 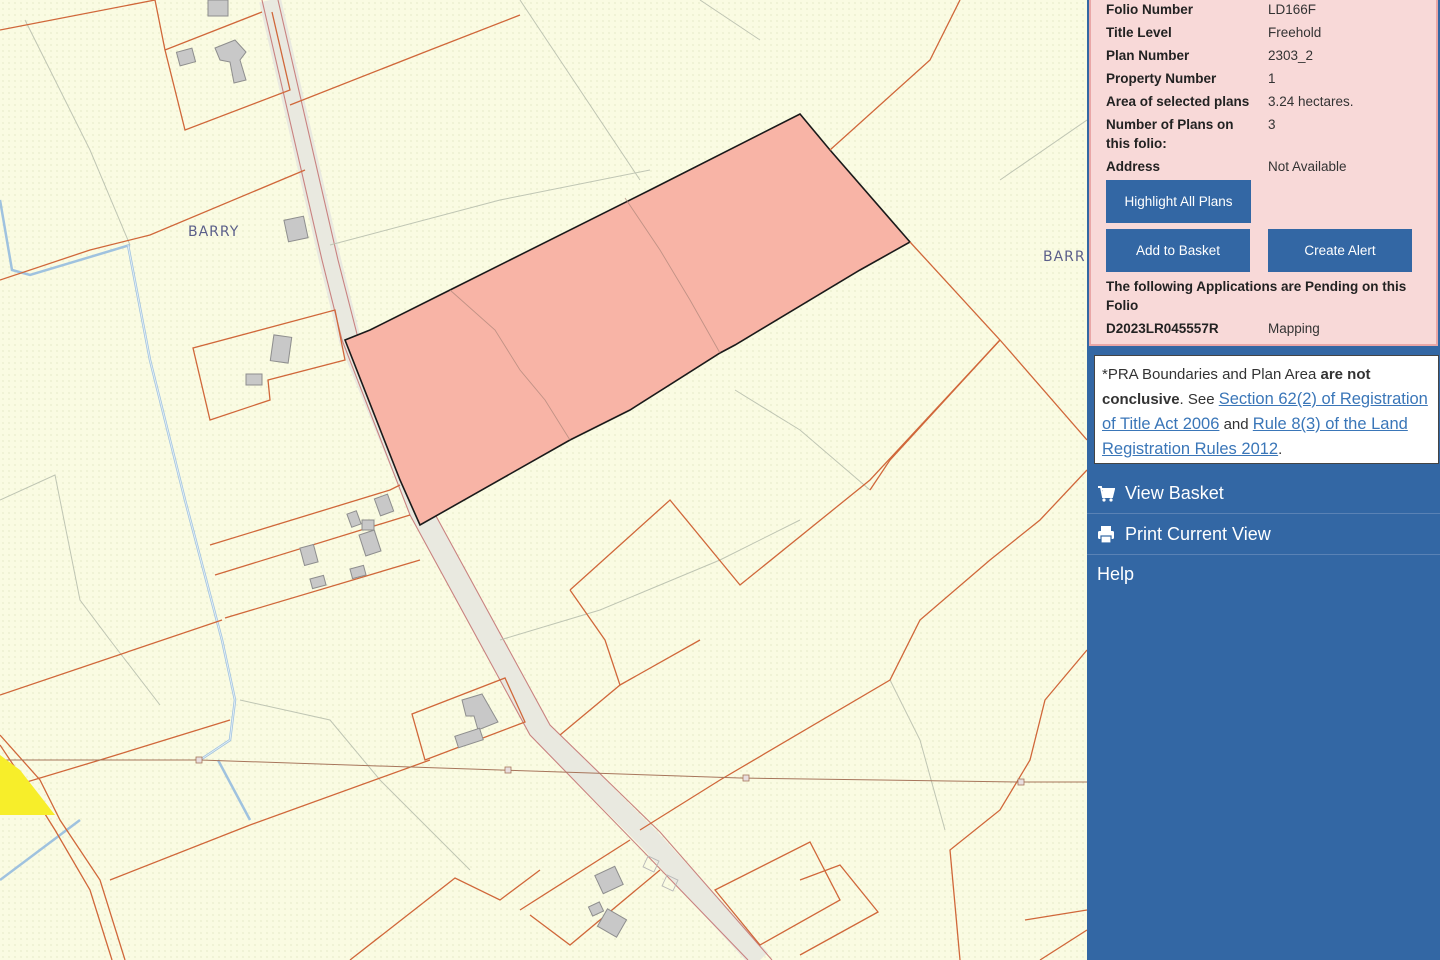 What do you see at coordinates (1236, 424) in the screenshot?
I see `disclaimer-and: and` at bounding box center [1236, 424].